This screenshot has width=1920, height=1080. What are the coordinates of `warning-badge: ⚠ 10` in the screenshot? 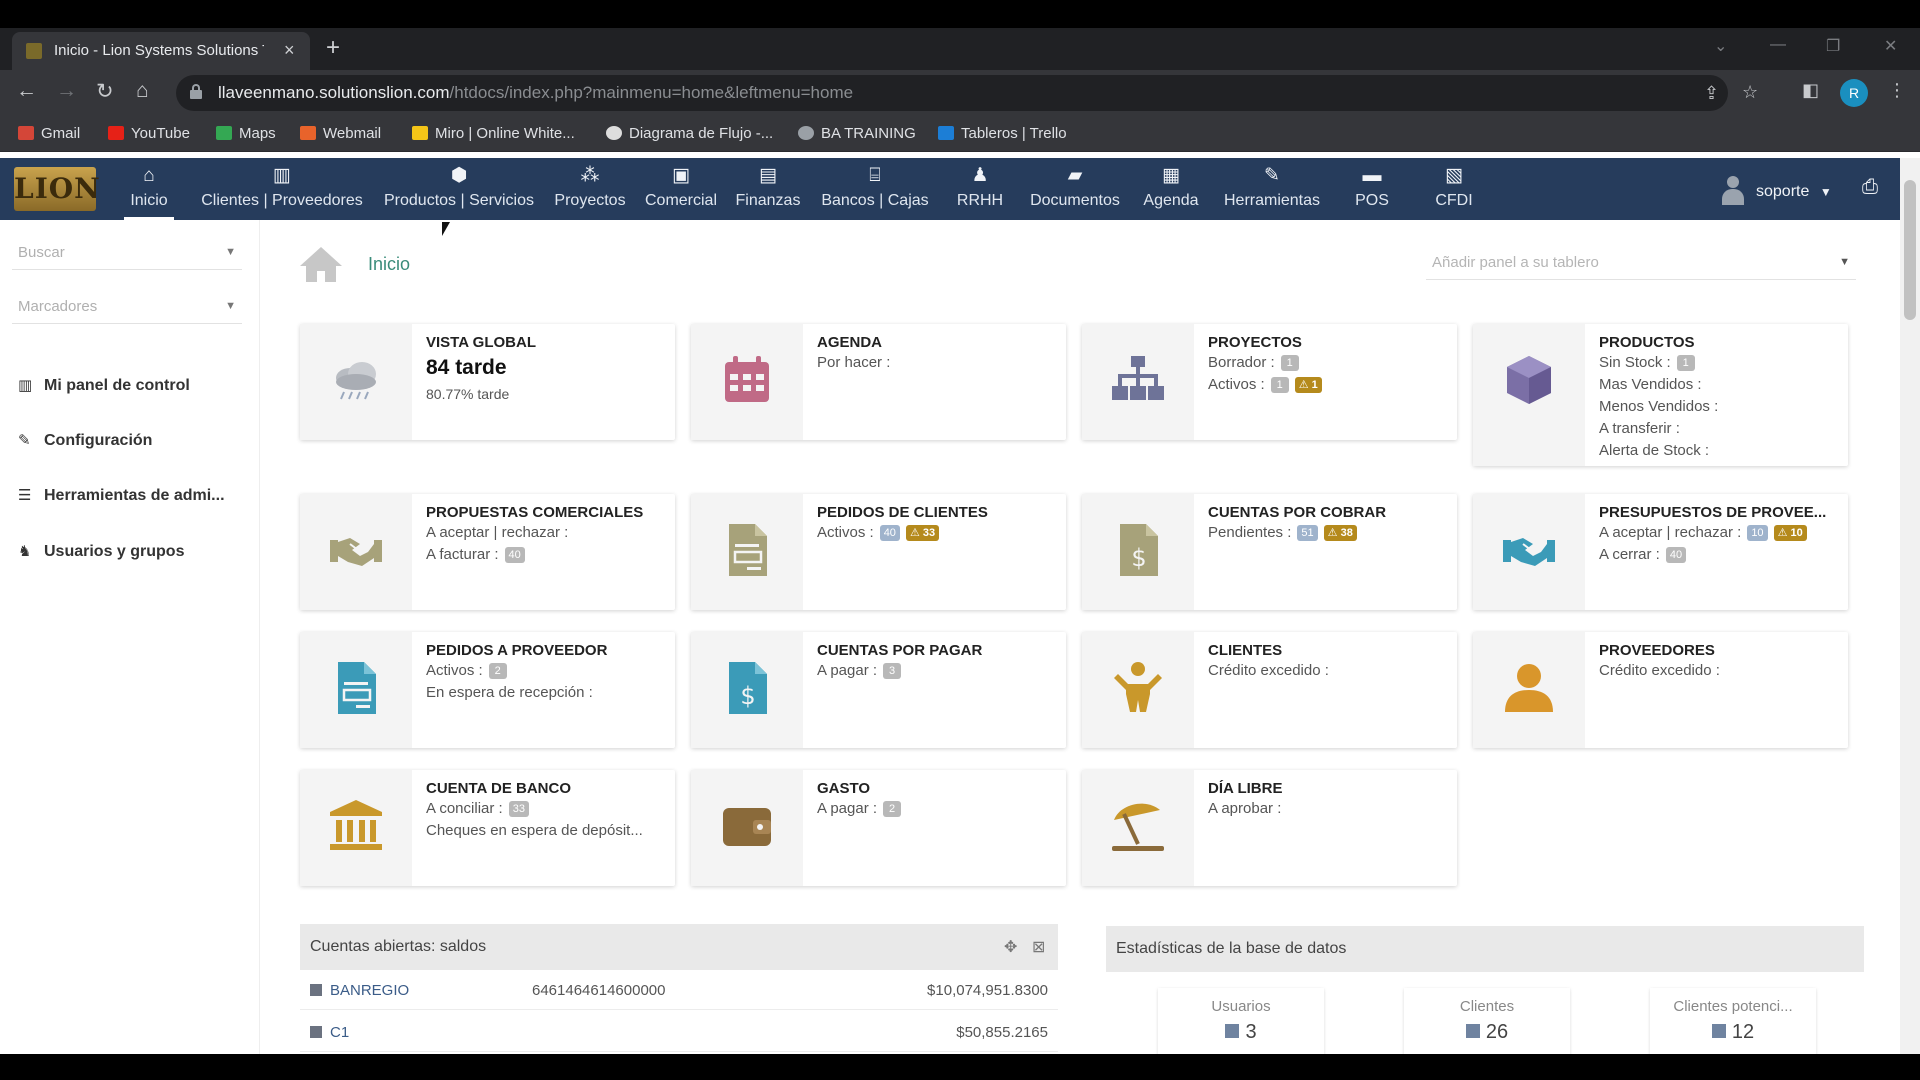 It's located at (1790, 533).